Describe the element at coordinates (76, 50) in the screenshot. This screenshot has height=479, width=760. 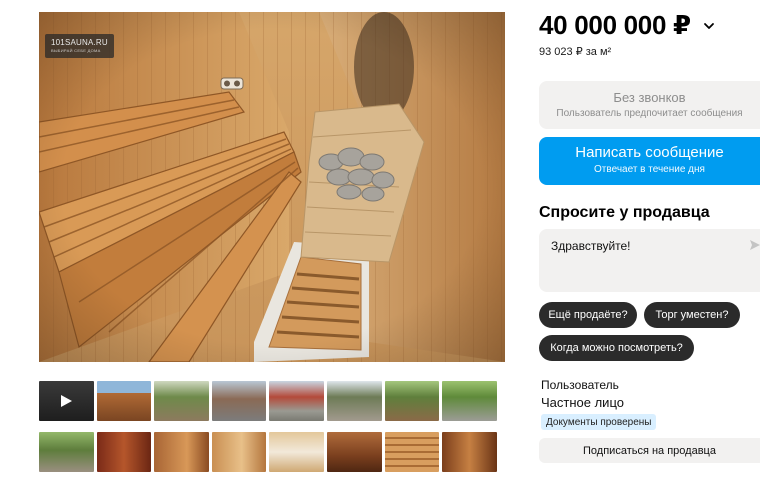
I see `watermark-subtext: ВЫБИРАЙ СЕБЕ ДОМА` at that location.